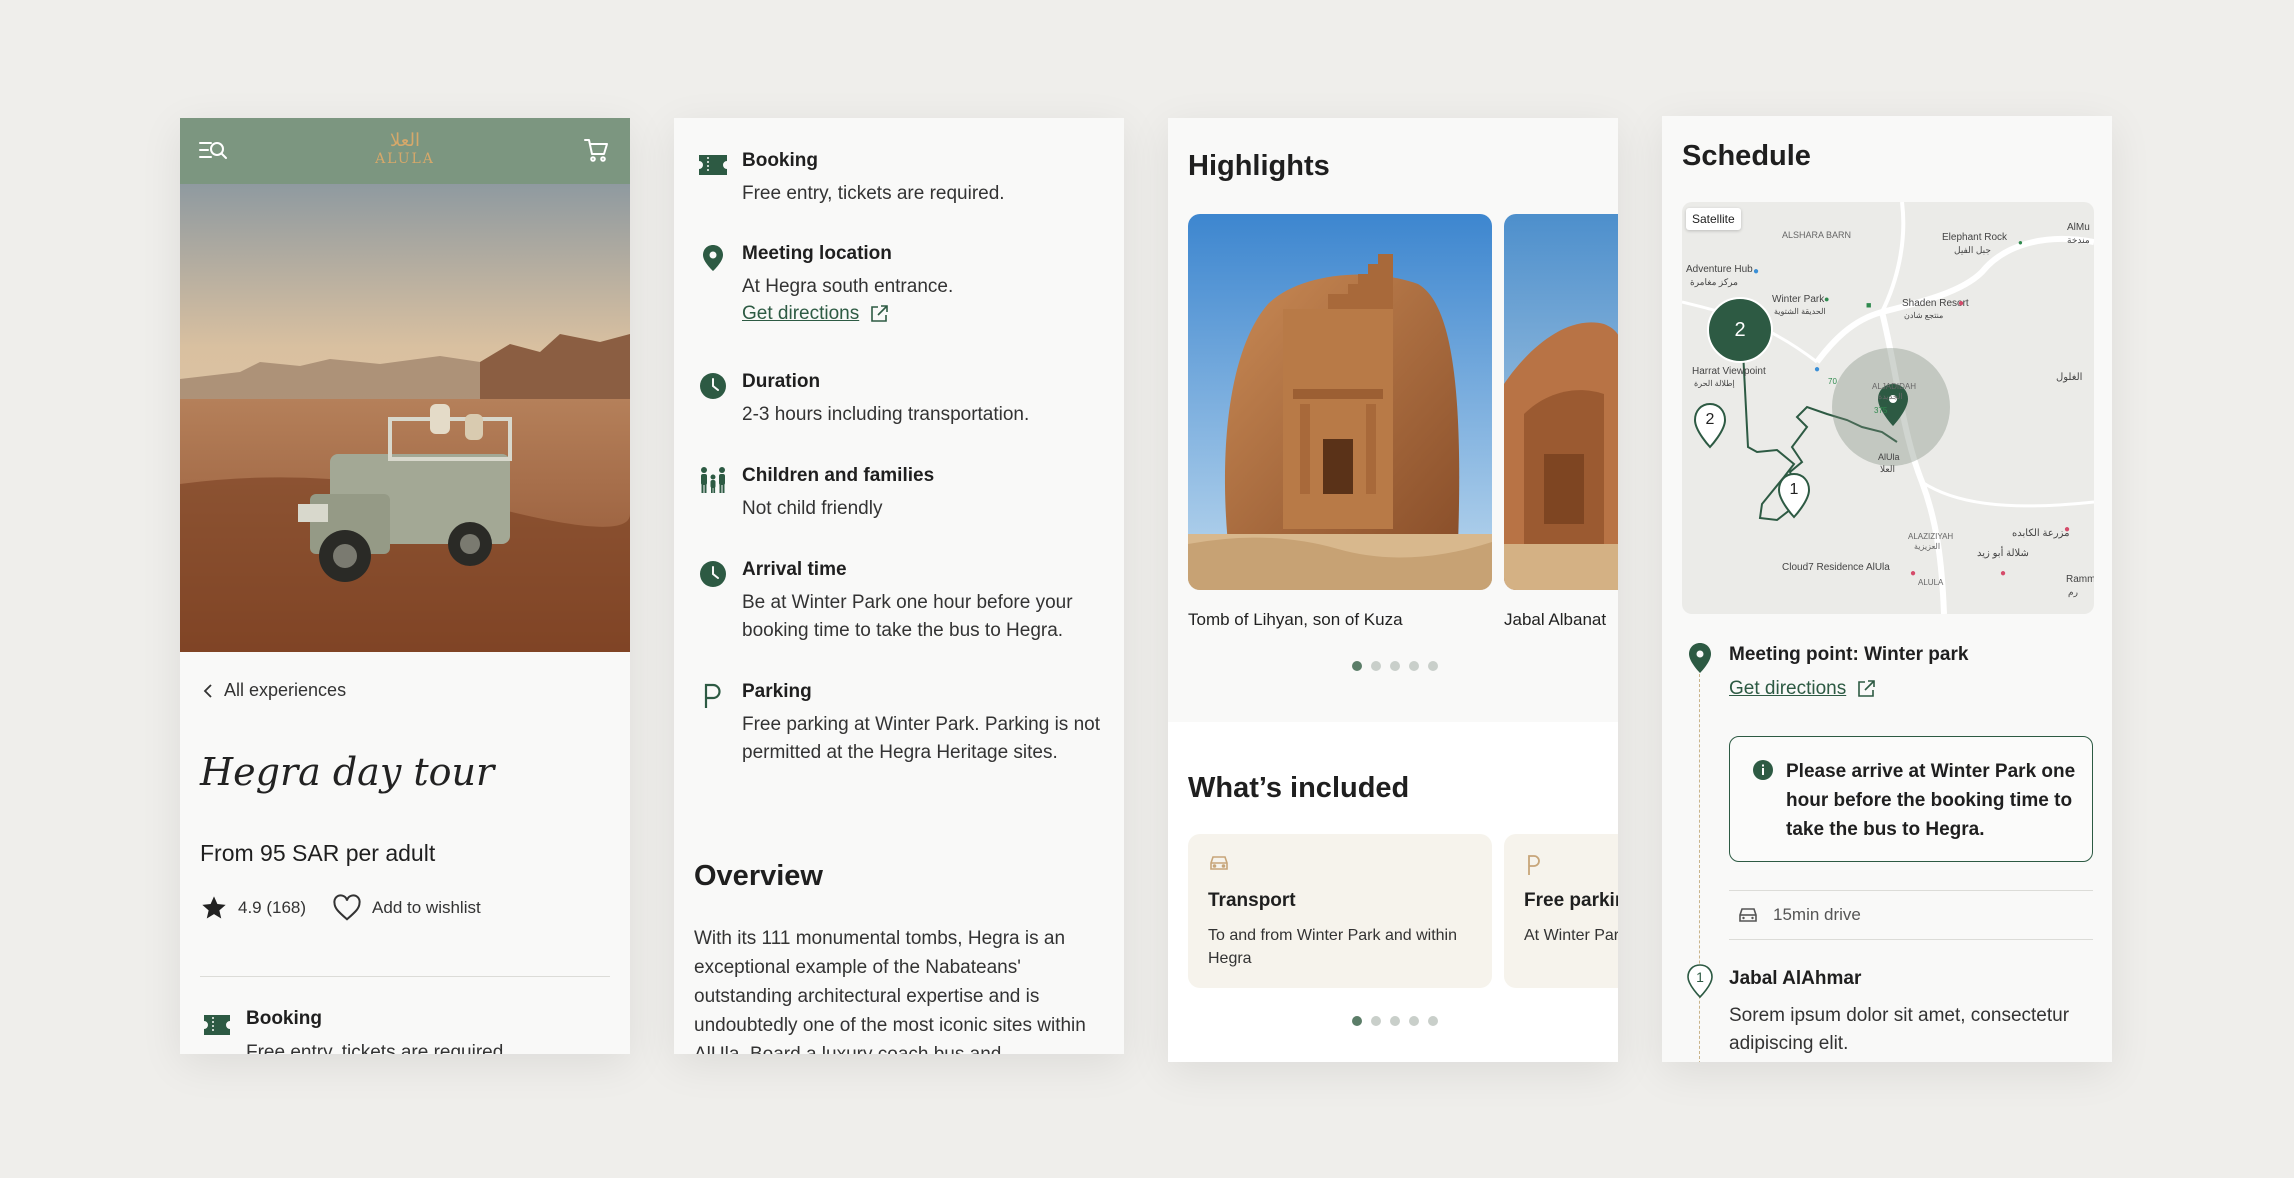 This screenshot has width=2294, height=1178. I want to click on whats-included-title: What’s included, so click(1299, 788).